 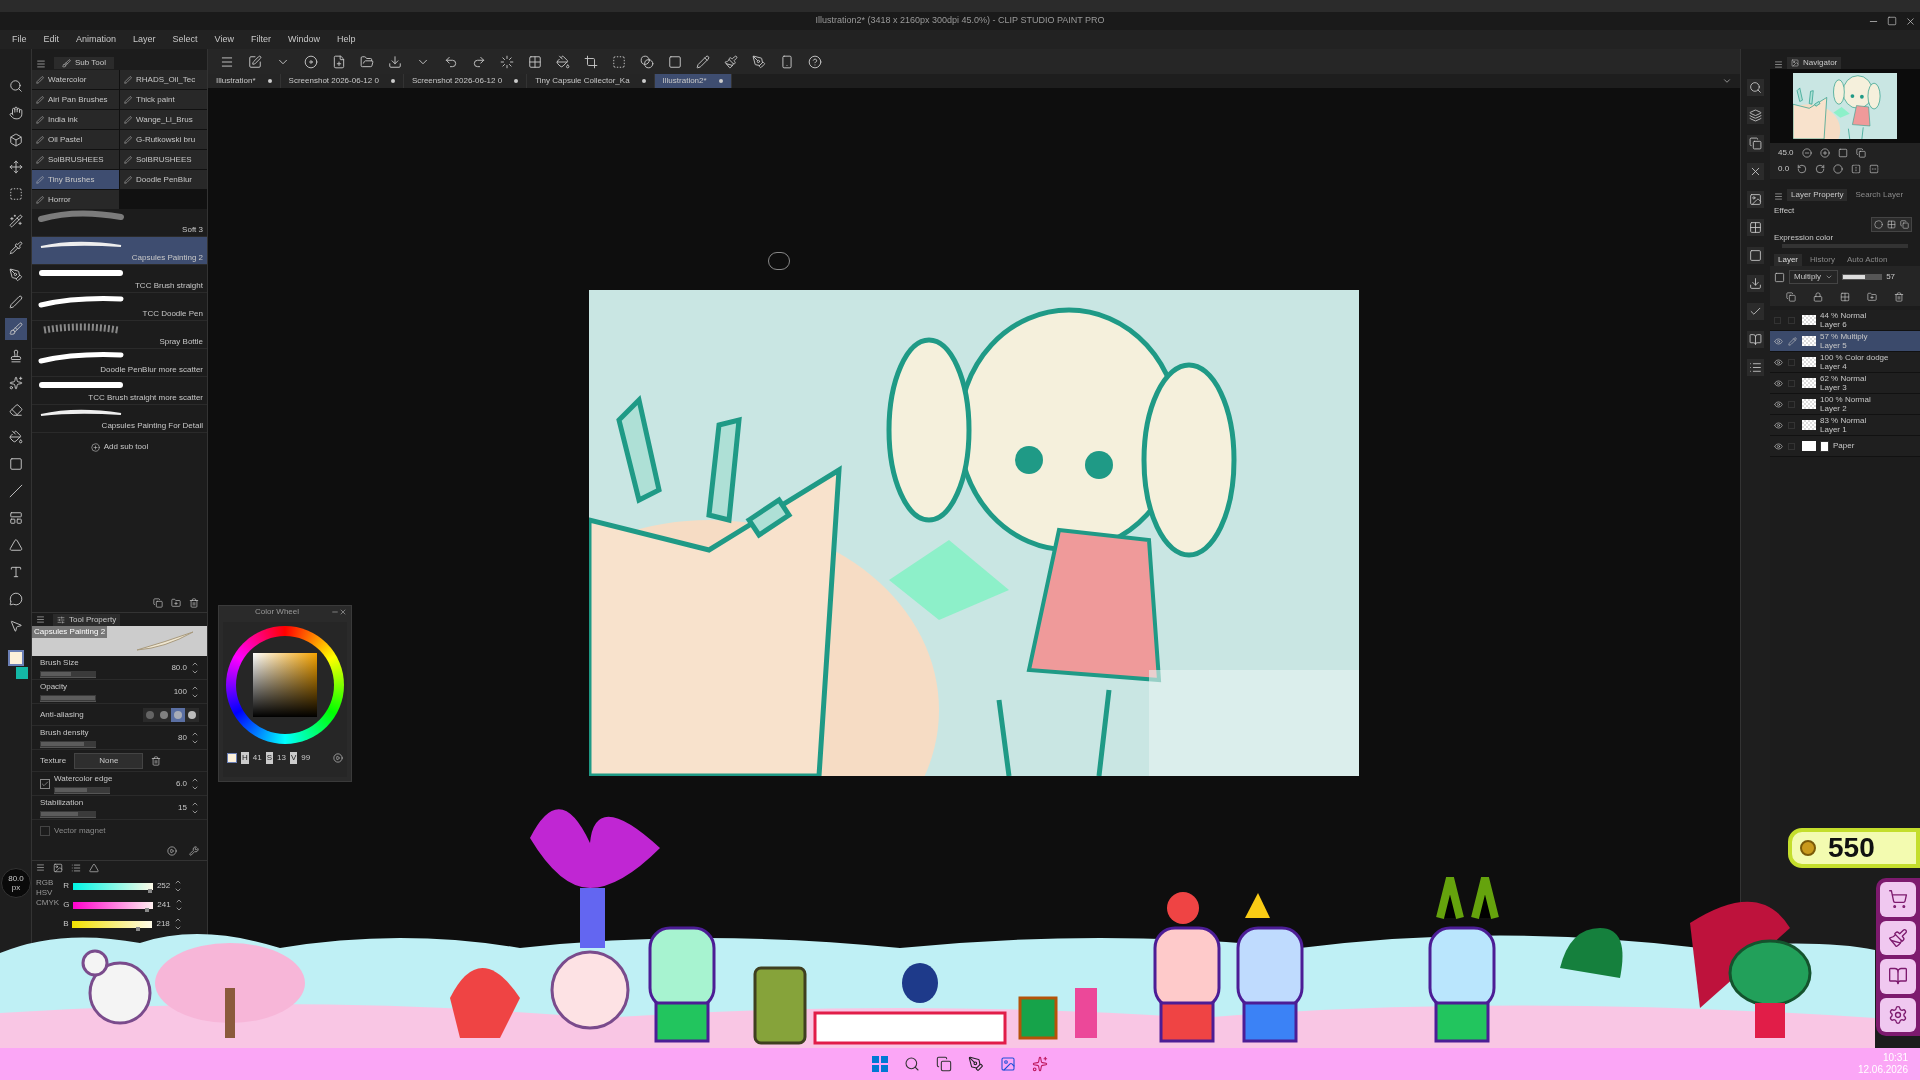 I want to click on paintbrush-icon, so click(x=1898, y=937).